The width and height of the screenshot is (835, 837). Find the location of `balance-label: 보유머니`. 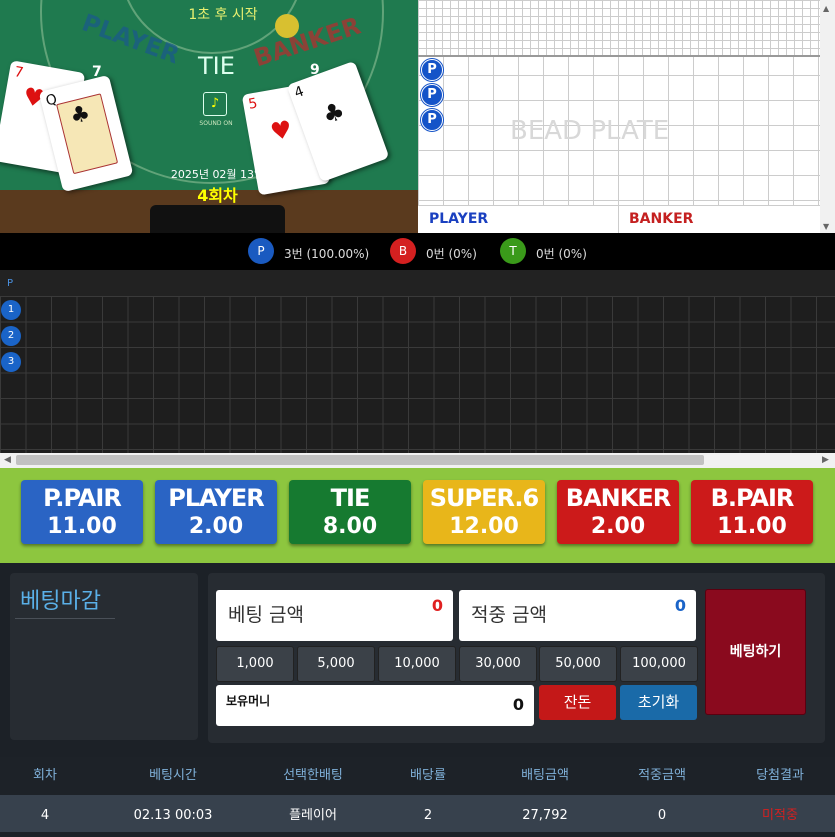

balance-label: 보유머니 is located at coordinates (248, 701).